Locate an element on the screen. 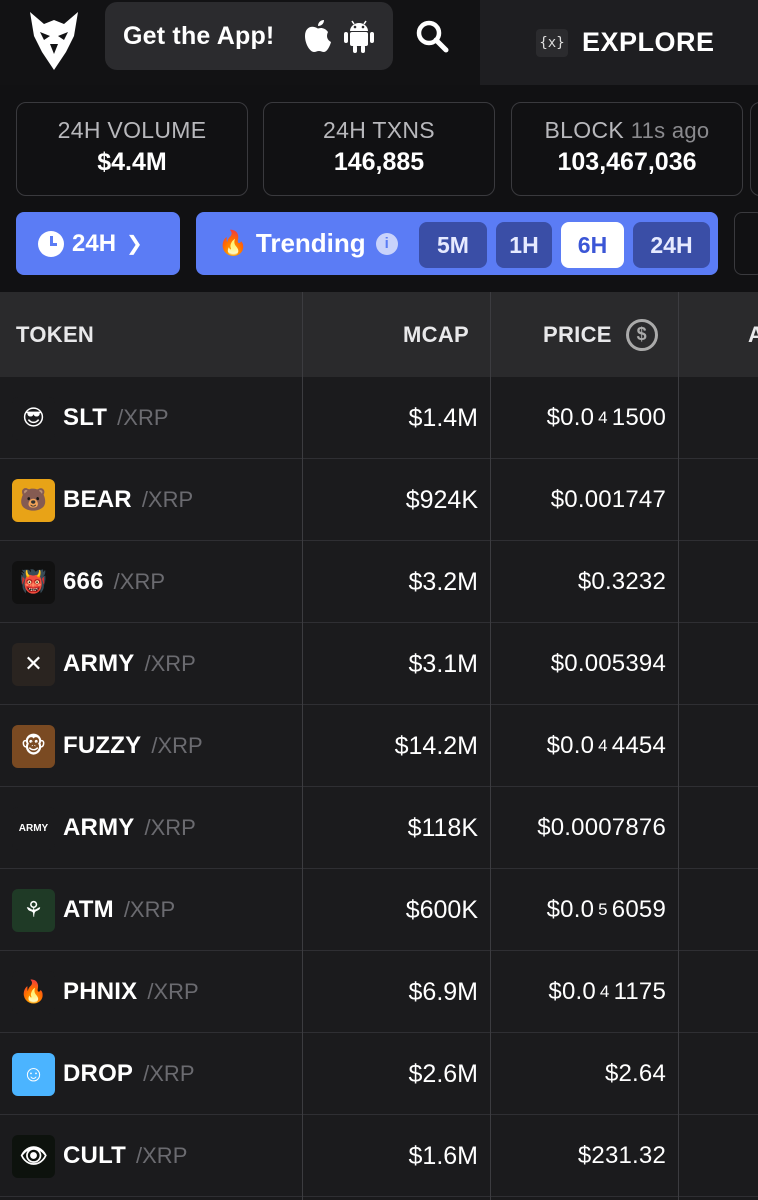 The width and height of the screenshot is (758, 1200). price-main: $231.32 is located at coordinates (621, 1155).